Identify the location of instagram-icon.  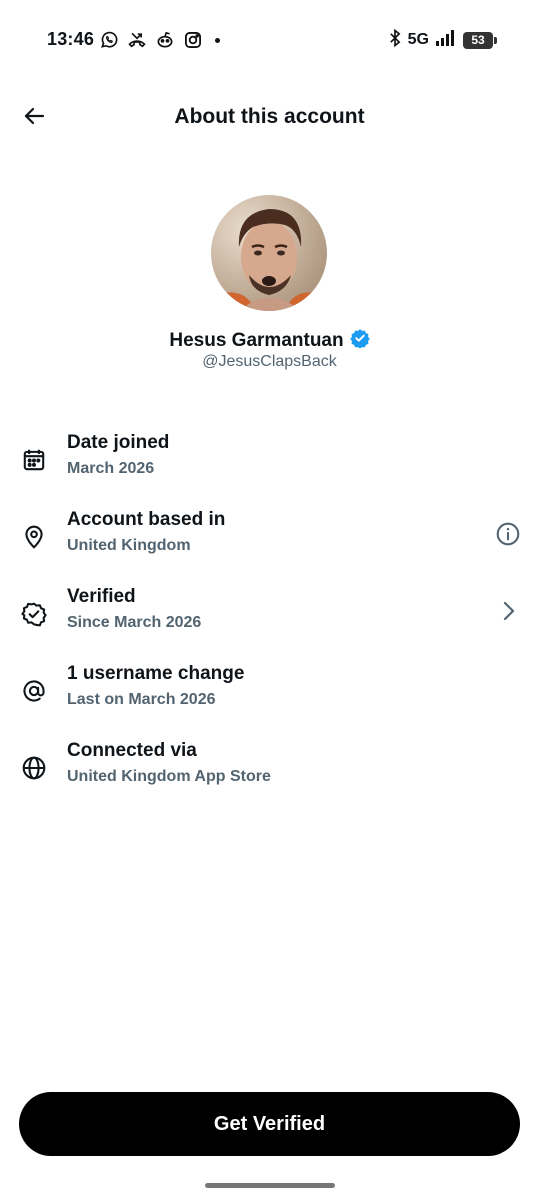
(193, 40).